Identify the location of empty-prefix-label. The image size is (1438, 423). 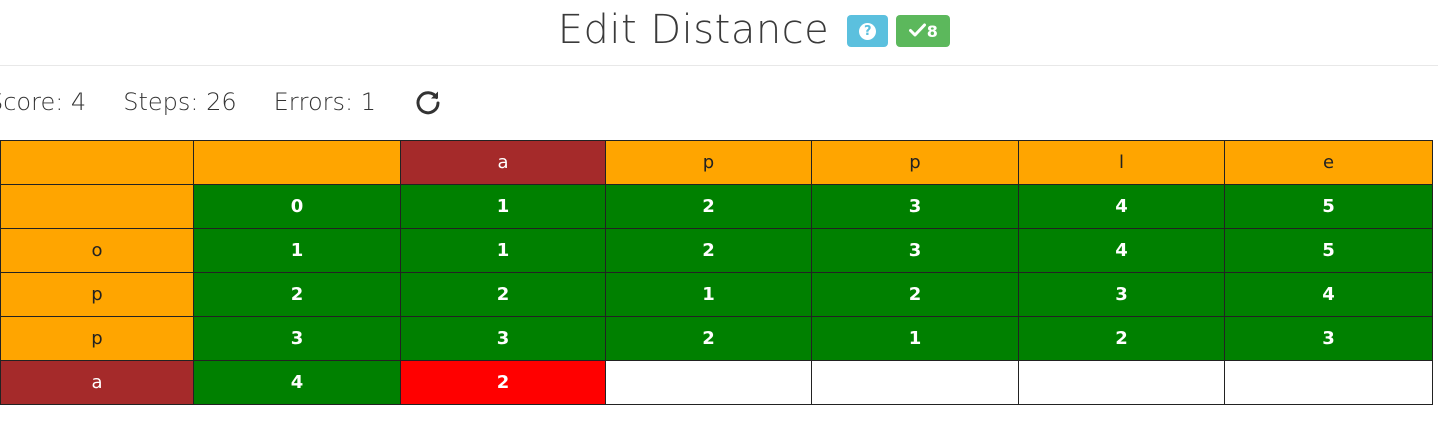
(97, 206).